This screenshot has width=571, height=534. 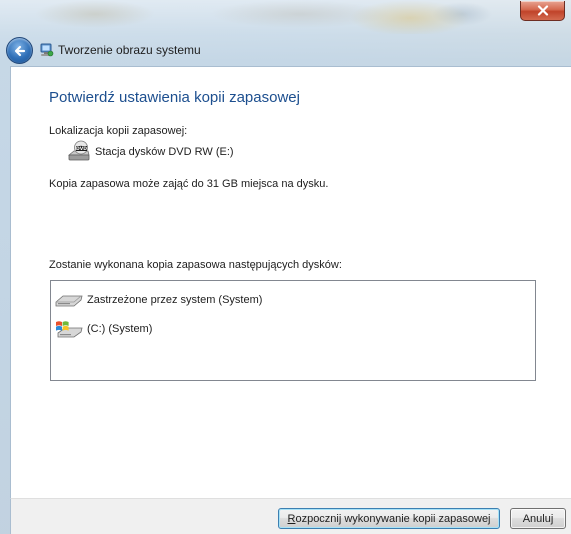 What do you see at coordinates (538, 518) in the screenshot?
I see `cancel-button: Anuluj` at bounding box center [538, 518].